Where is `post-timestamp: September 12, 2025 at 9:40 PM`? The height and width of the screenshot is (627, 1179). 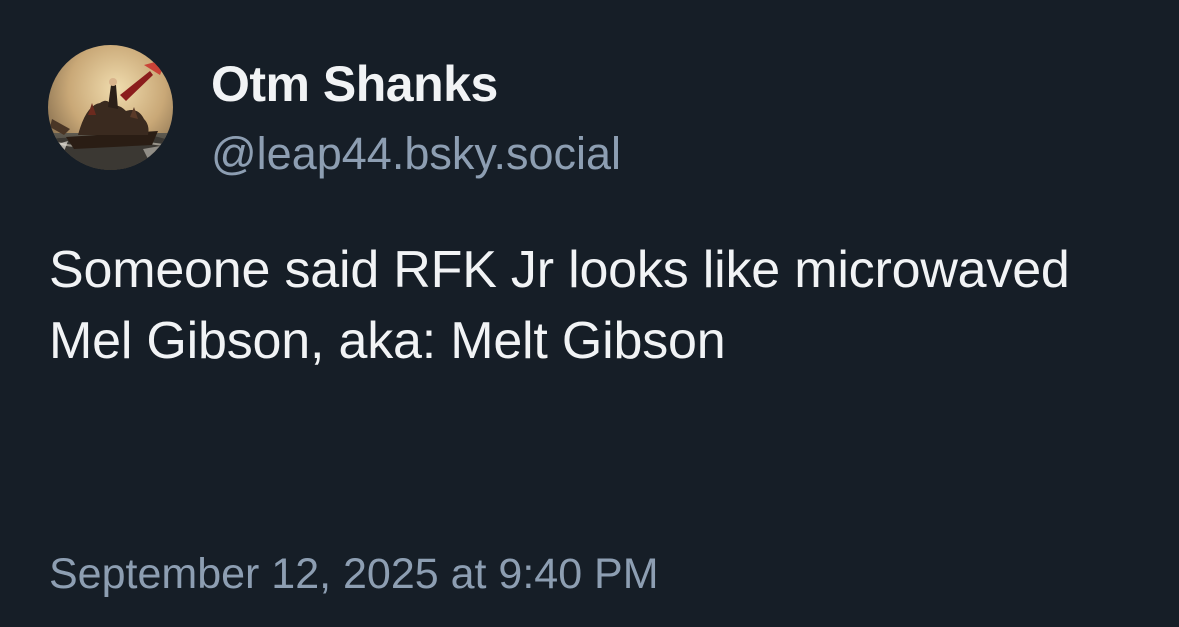 post-timestamp: September 12, 2025 at 9:40 PM is located at coordinates (354, 574).